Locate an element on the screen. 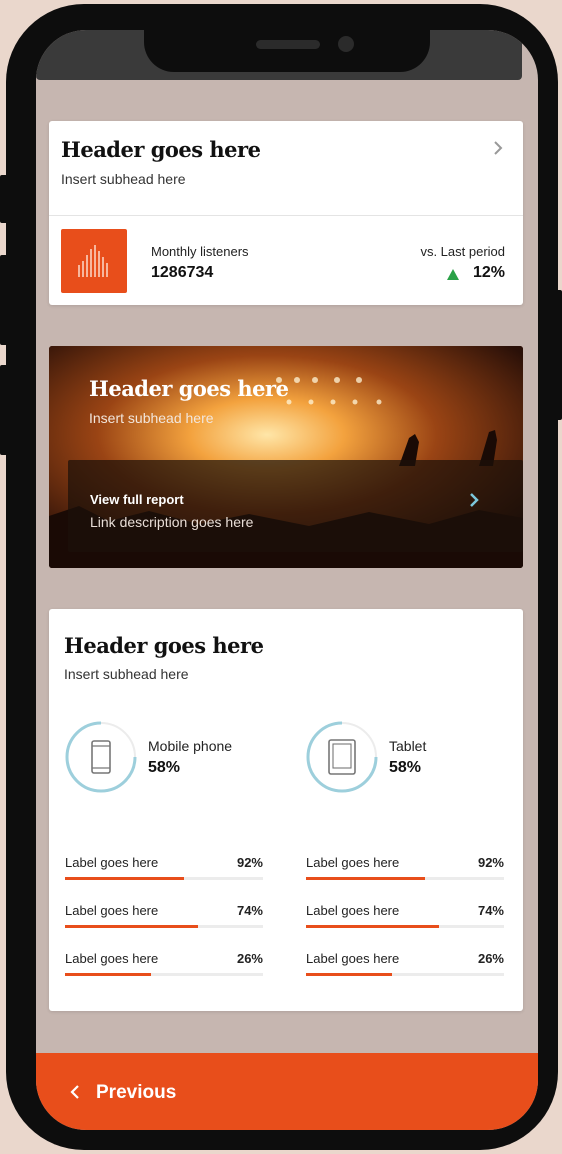 Image resolution: width=562 pixels, height=1154 pixels. compare-value: 12% is located at coordinates (488, 272).